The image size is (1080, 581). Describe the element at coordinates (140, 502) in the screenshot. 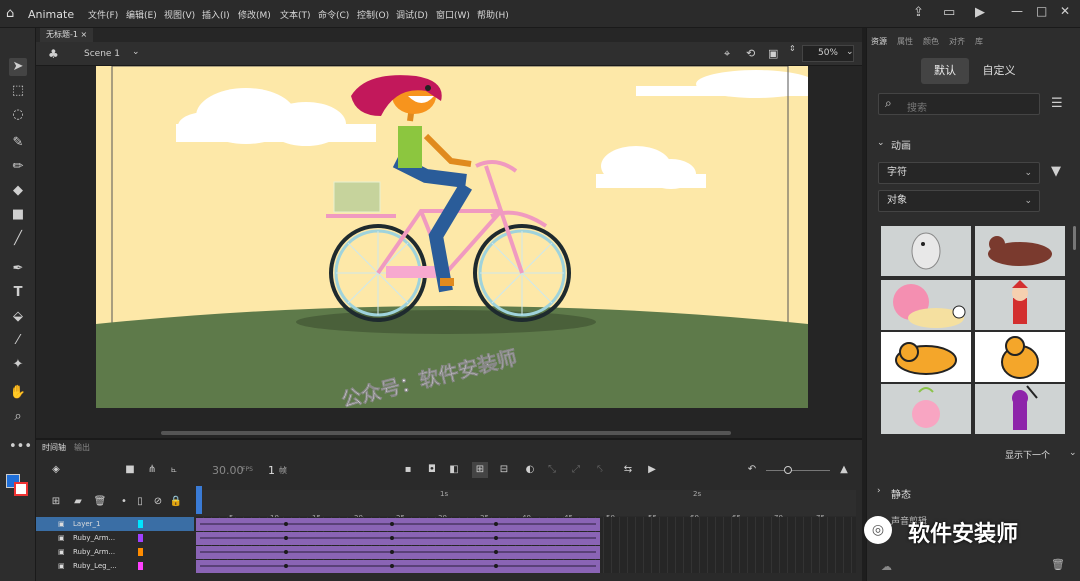

I see `outline-layer-icon: ▯` at that location.